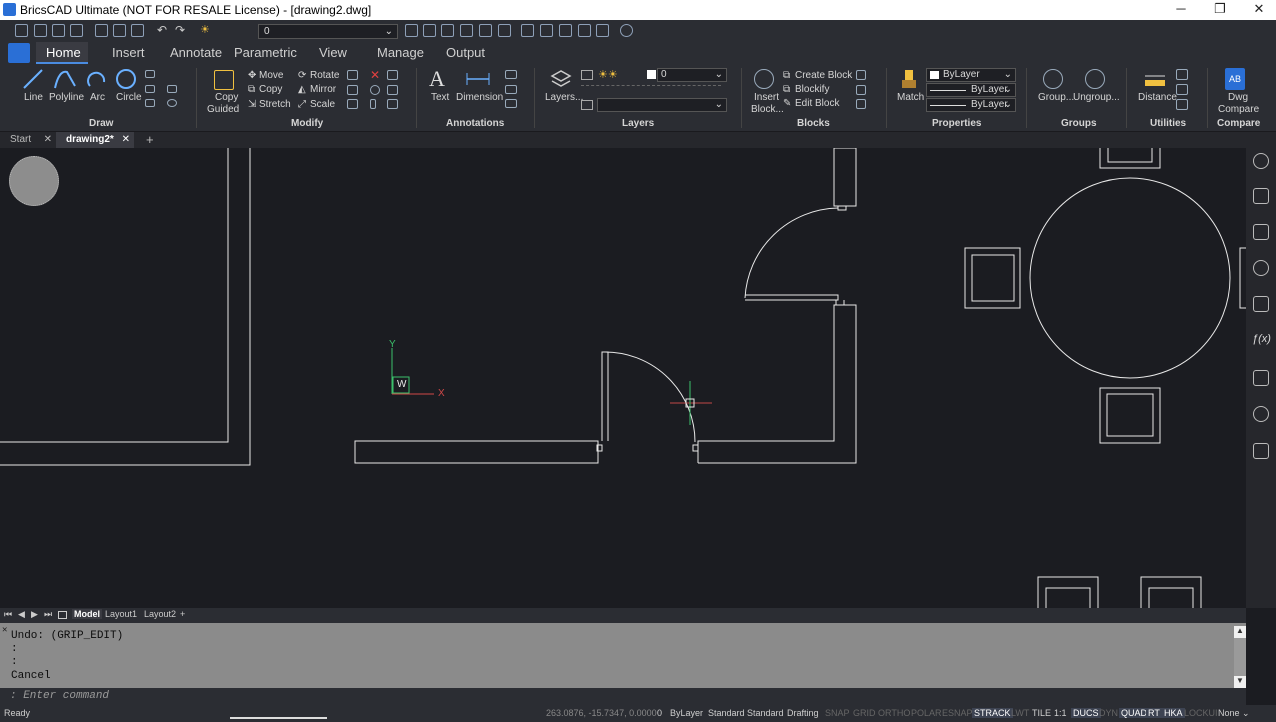 The width and height of the screenshot is (1276, 722). What do you see at coordinates (511, 89) in the screenshot?
I see `text-style-icon` at bounding box center [511, 89].